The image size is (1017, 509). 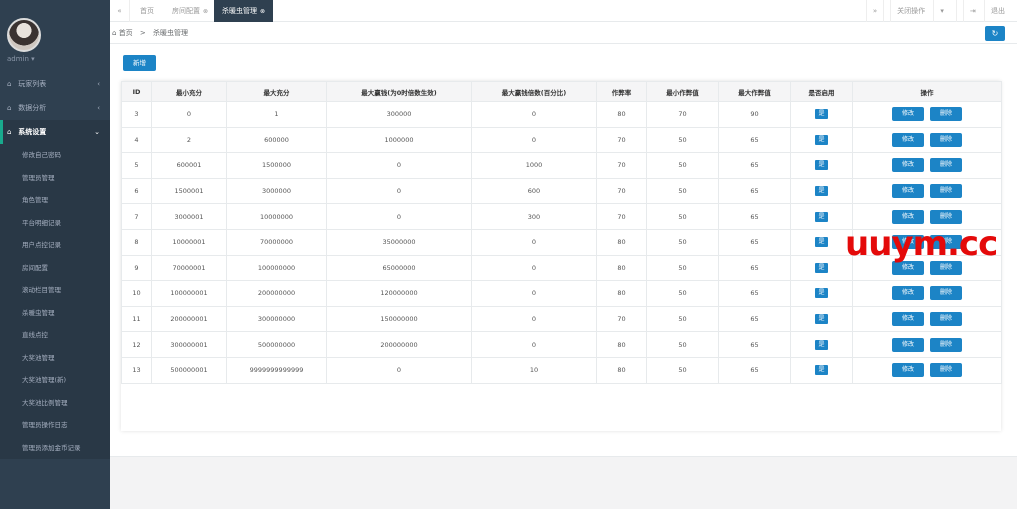 I want to click on sidebar-item-admin-management: 管理员管理, so click(x=55, y=178).